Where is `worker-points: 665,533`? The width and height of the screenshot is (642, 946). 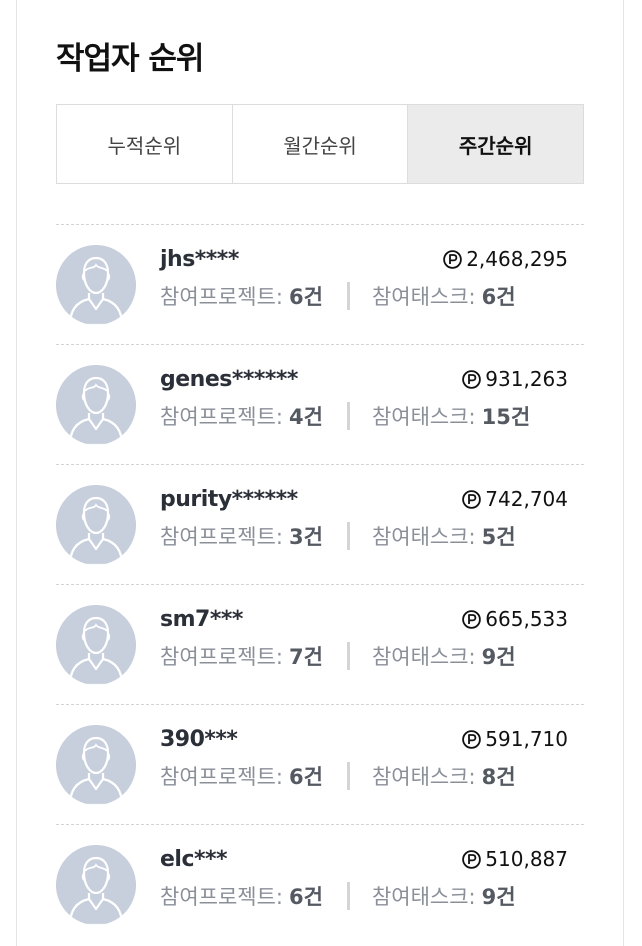
worker-points: 665,533 is located at coordinates (515, 619).